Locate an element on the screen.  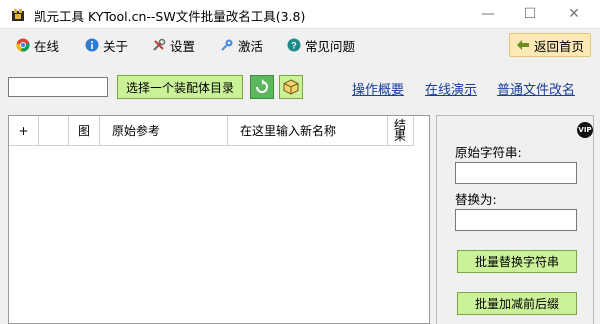
key-icon is located at coordinates (227, 45).